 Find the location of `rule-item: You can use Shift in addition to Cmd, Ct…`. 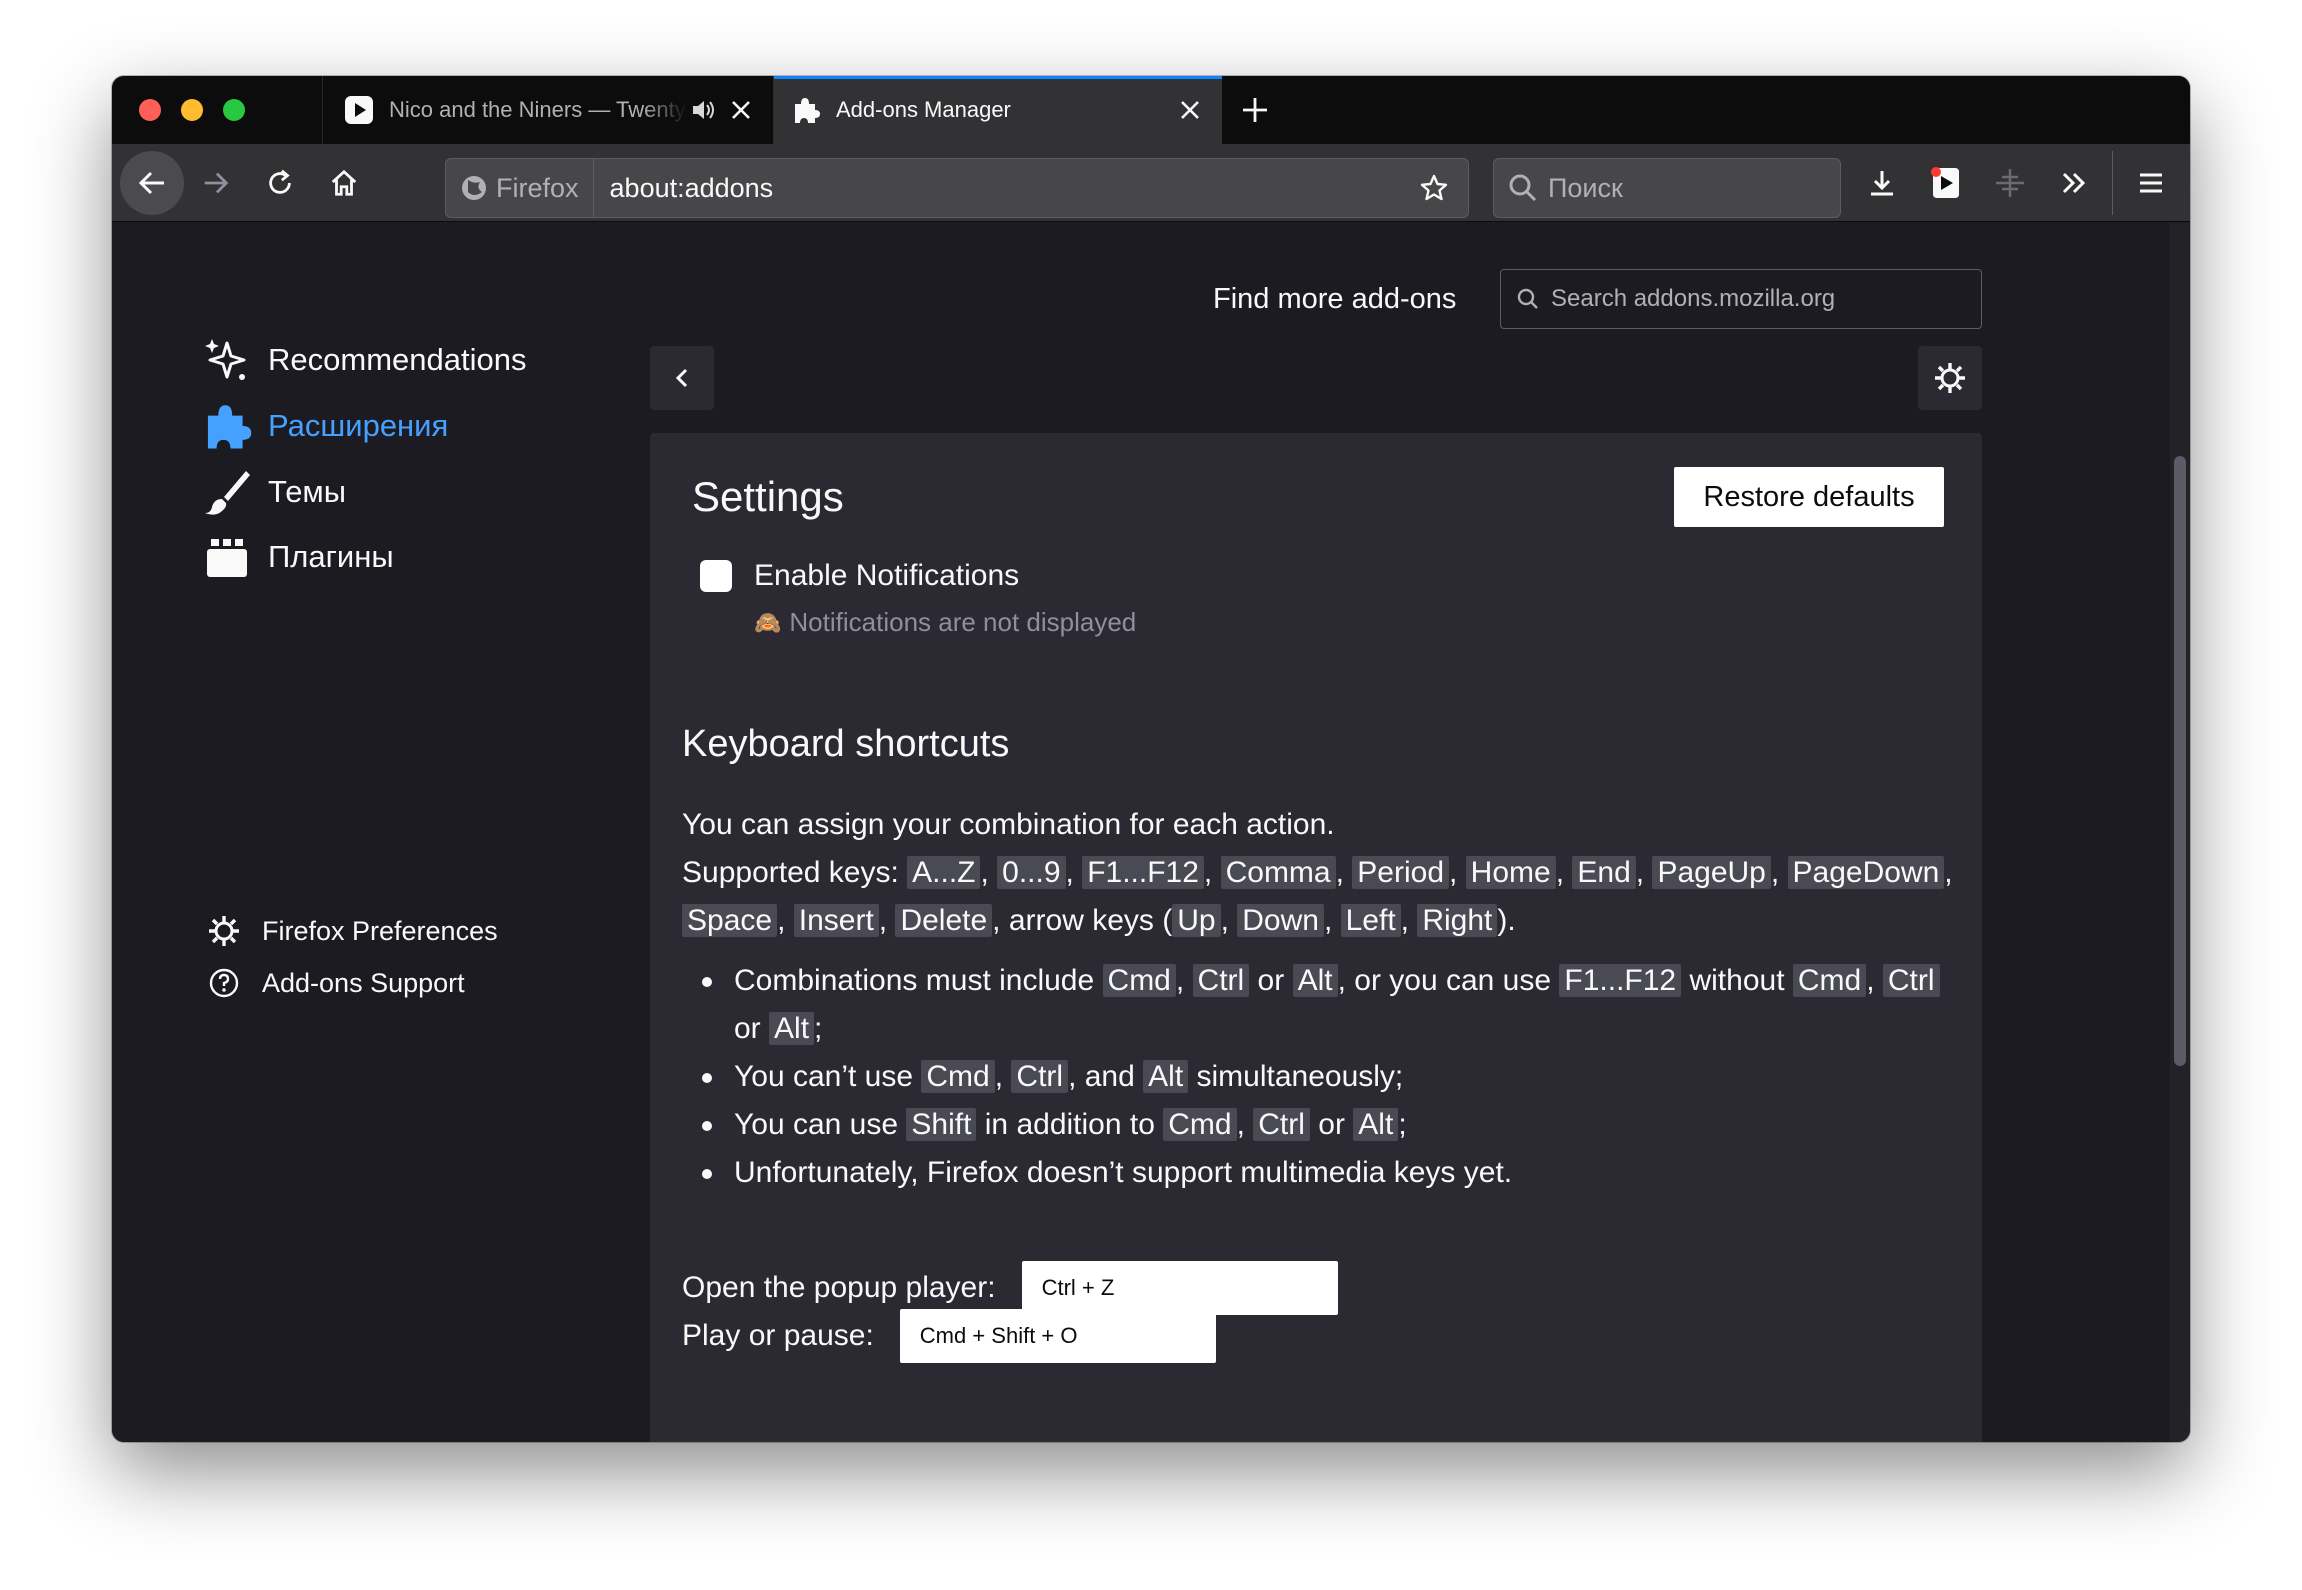

rule-item: You can use Shift in addition to Cmd, Ct… is located at coordinates (1328, 1125).